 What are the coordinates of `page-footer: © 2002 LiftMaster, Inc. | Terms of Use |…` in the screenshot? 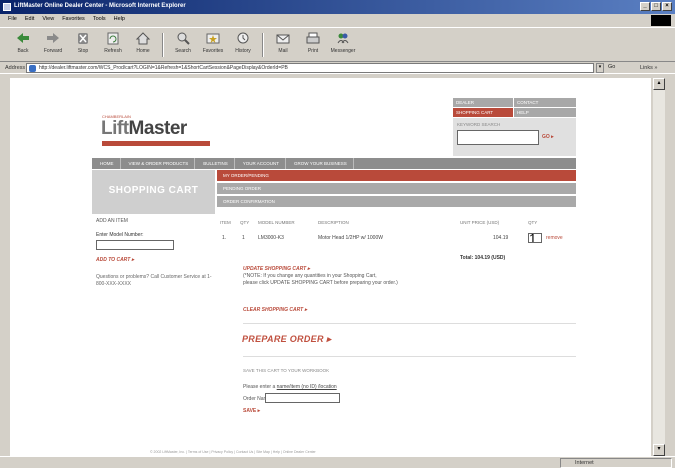 It's located at (233, 452).